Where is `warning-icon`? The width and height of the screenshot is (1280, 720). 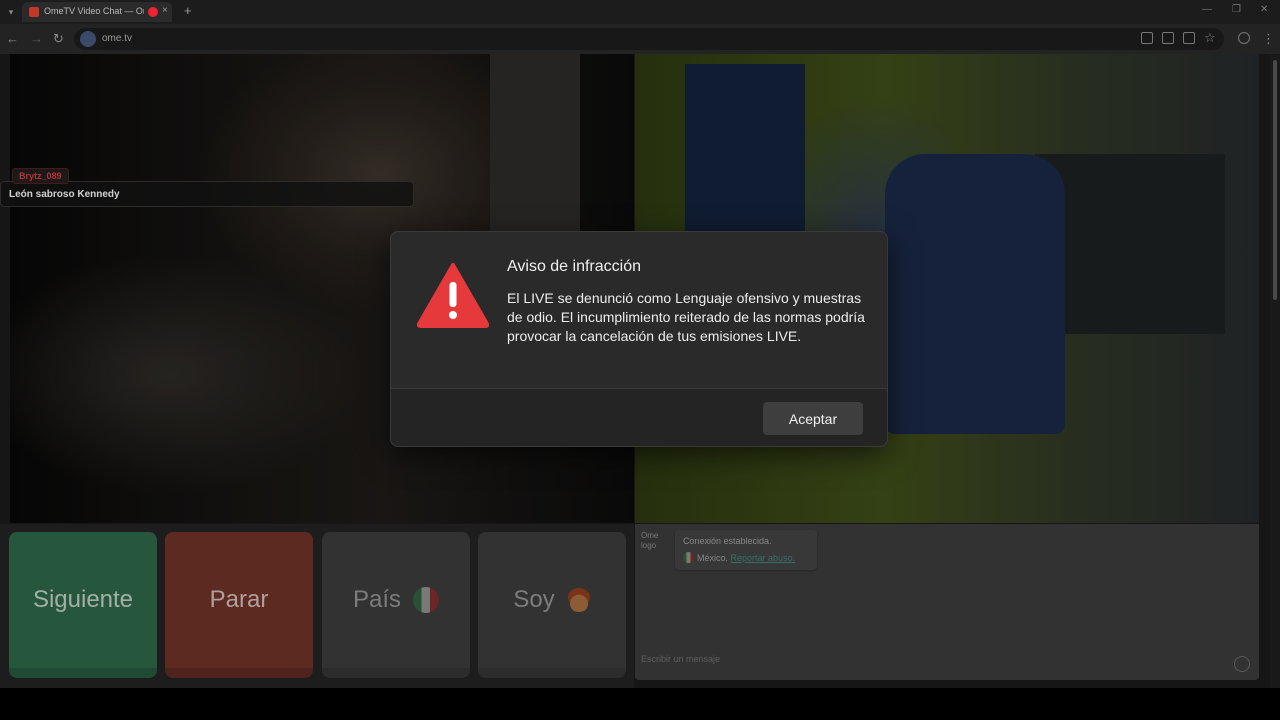 warning-icon is located at coordinates (453, 295).